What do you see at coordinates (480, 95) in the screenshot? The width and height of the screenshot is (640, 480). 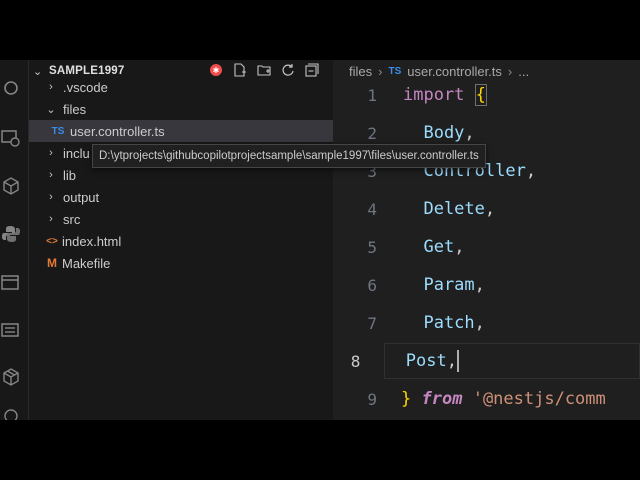 I see `code-token: {` at bounding box center [480, 95].